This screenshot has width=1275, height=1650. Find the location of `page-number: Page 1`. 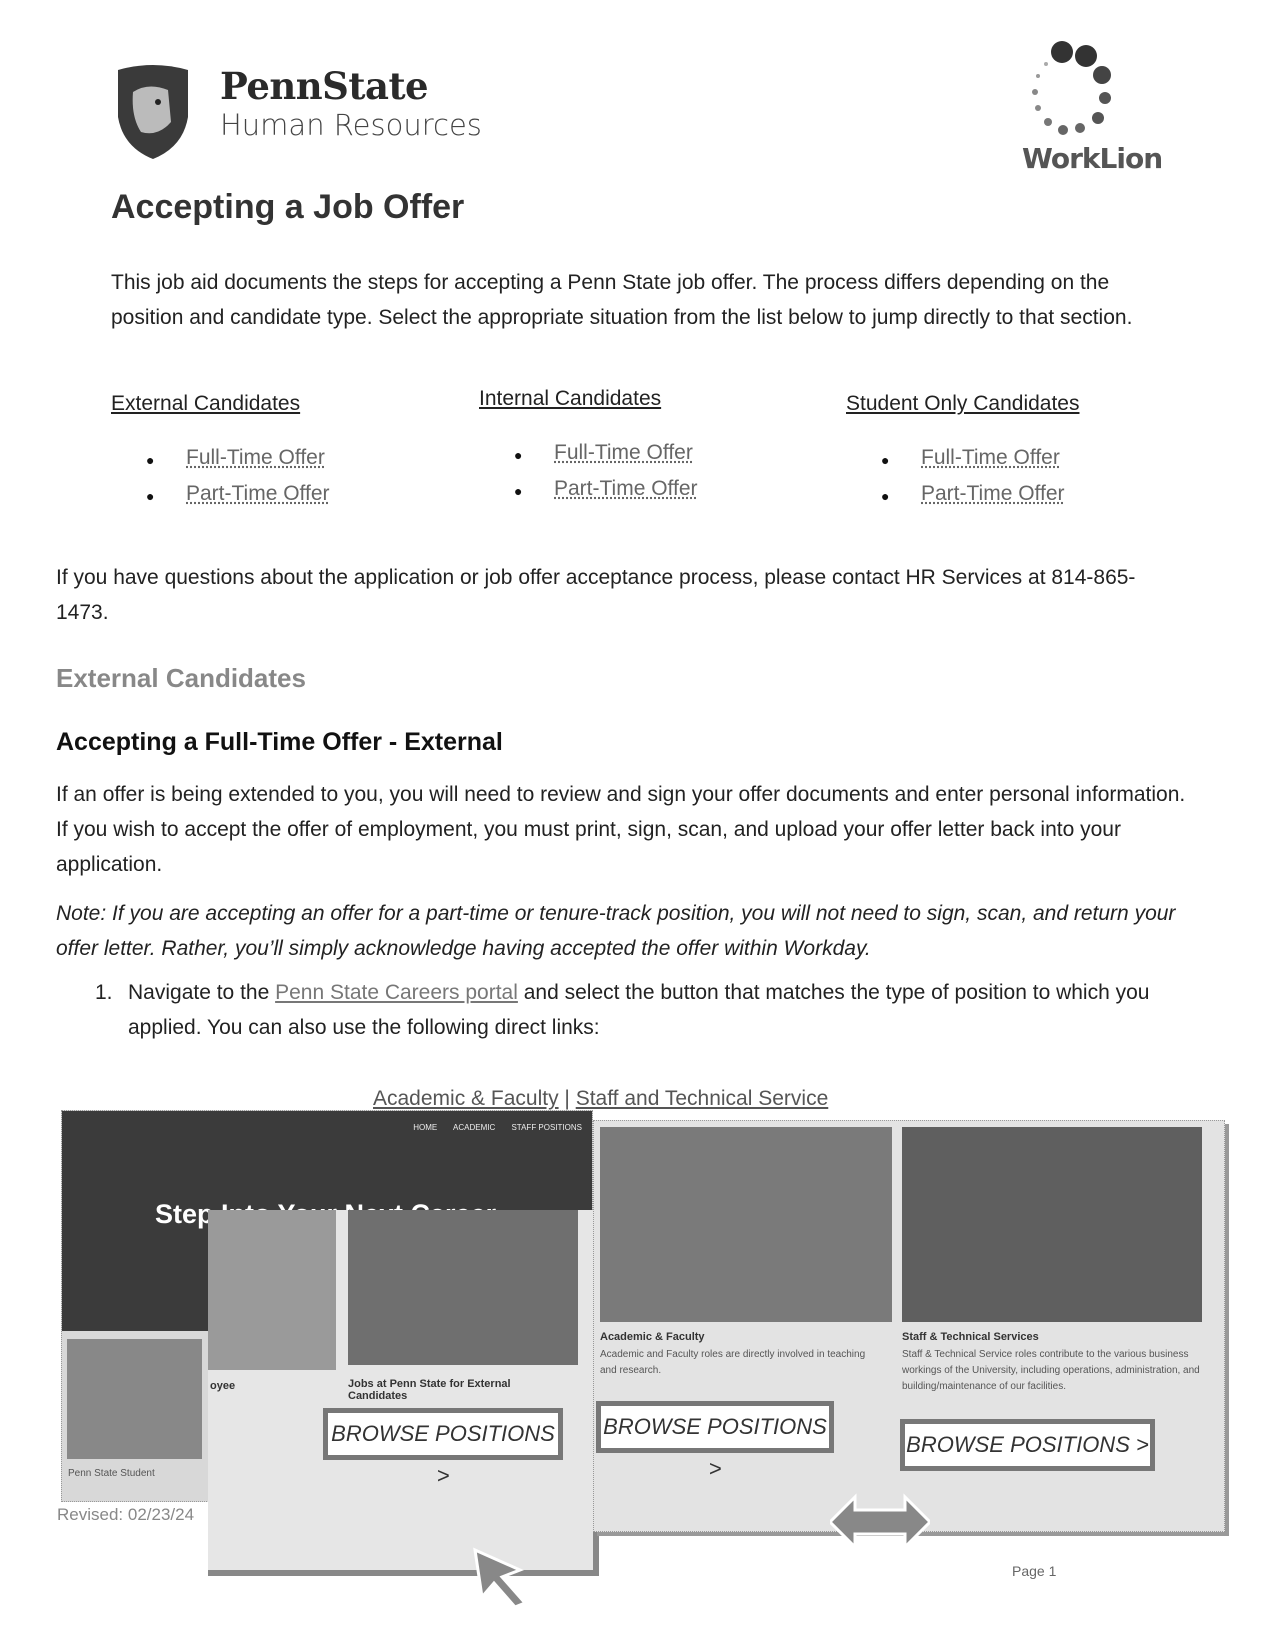

page-number: Page 1 is located at coordinates (1034, 1571).